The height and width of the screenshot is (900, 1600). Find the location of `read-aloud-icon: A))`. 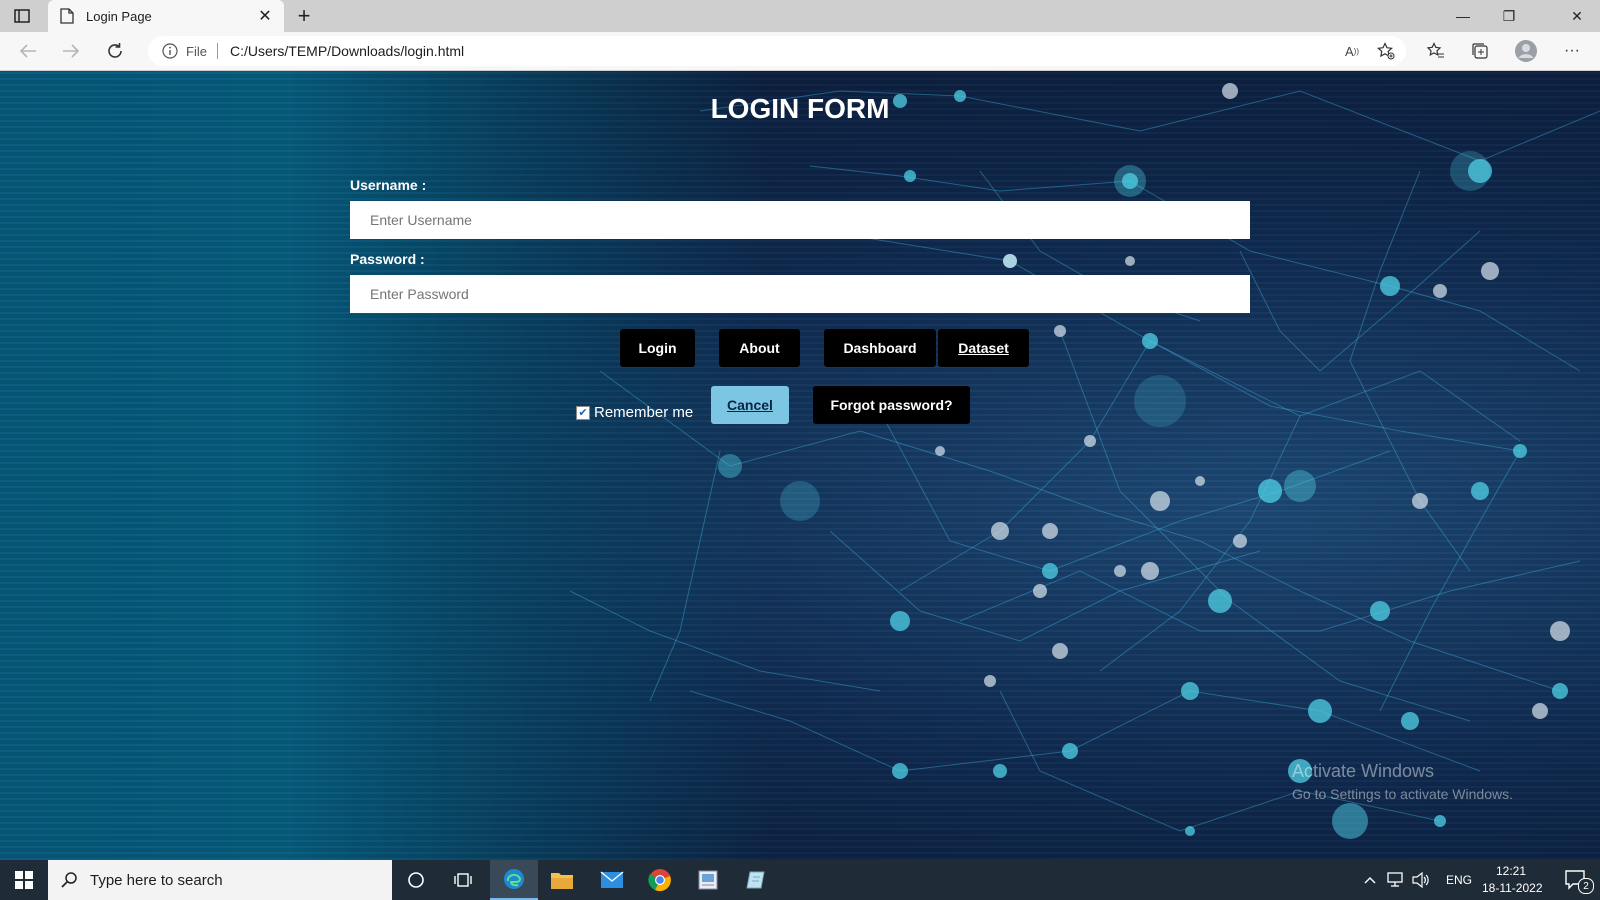

read-aloud-icon: A)) is located at coordinates (1352, 51).